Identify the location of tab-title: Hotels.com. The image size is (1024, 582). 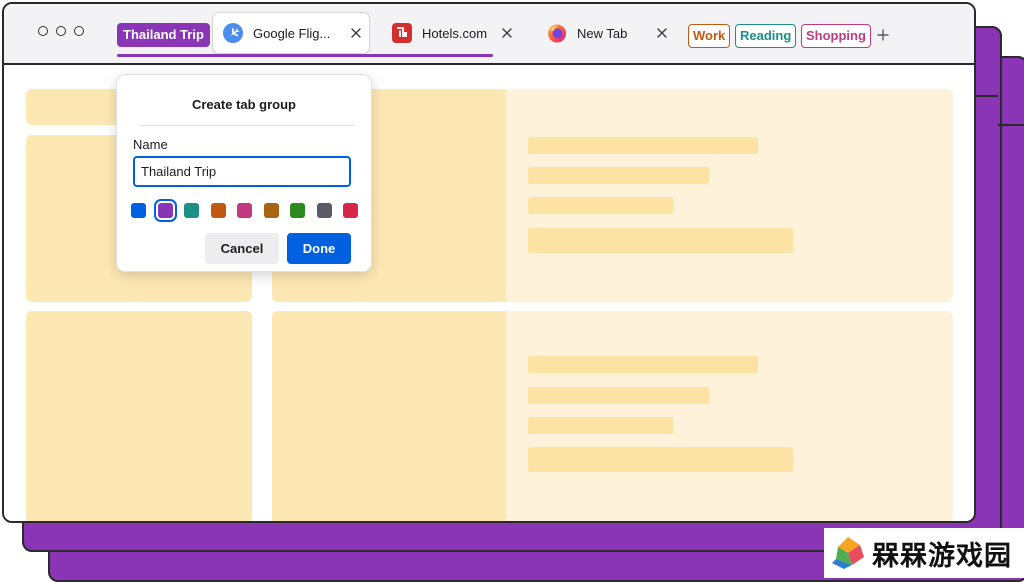
(455, 33).